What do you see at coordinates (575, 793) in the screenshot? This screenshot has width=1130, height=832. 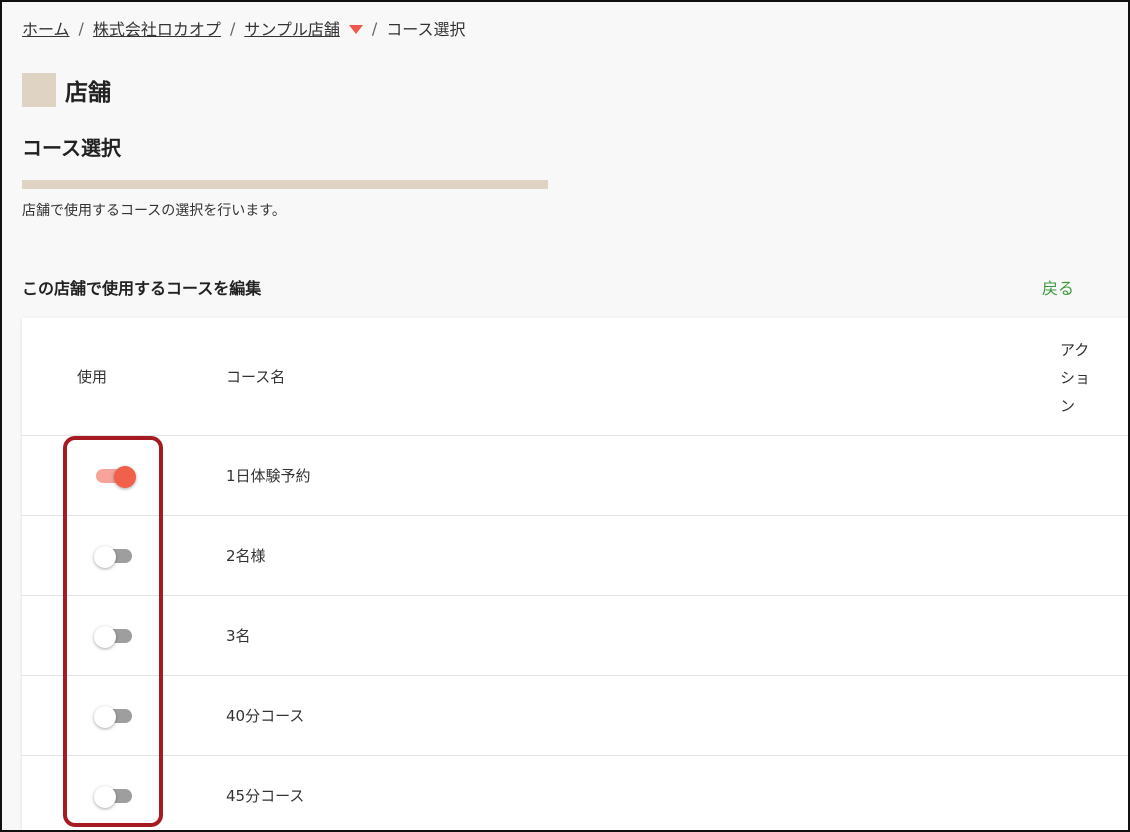 I see `table-row: 45分コース` at bounding box center [575, 793].